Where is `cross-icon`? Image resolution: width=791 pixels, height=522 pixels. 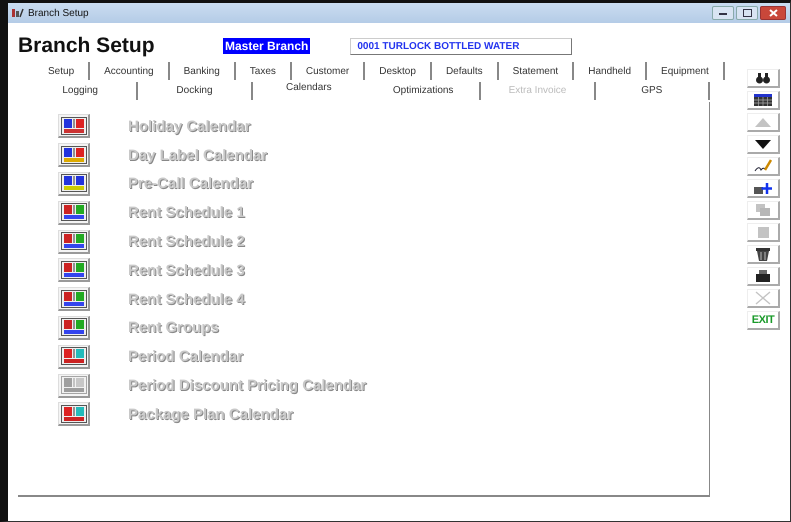 cross-icon is located at coordinates (763, 298).